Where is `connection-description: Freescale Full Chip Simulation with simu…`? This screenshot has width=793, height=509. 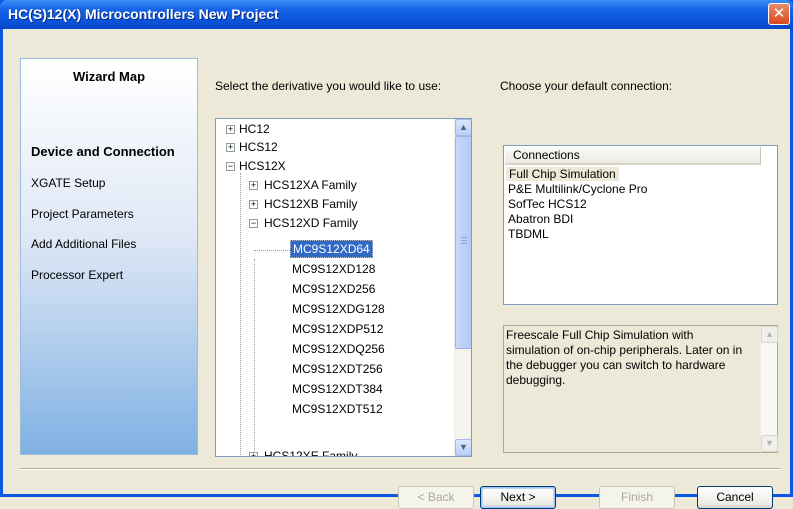
connection-description: Freescale Full Chip Simulation with simu… is located at coordinates (640, 389).